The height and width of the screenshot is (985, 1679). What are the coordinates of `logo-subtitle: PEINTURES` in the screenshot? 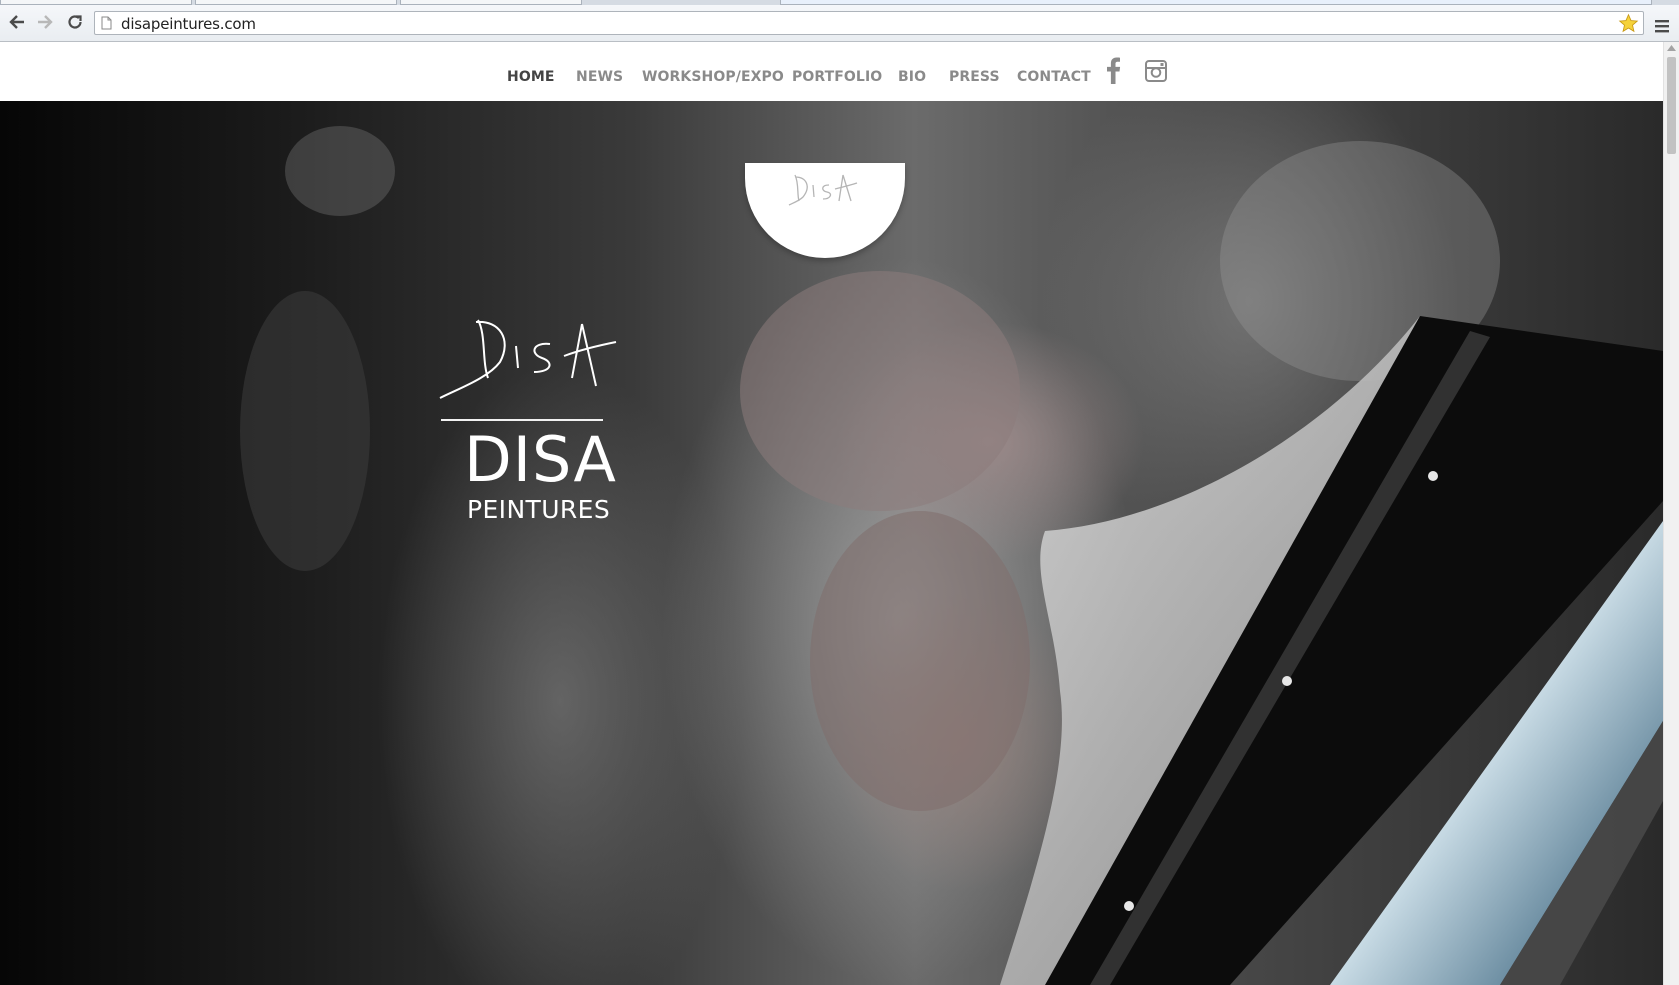 It's located at (539, 509).